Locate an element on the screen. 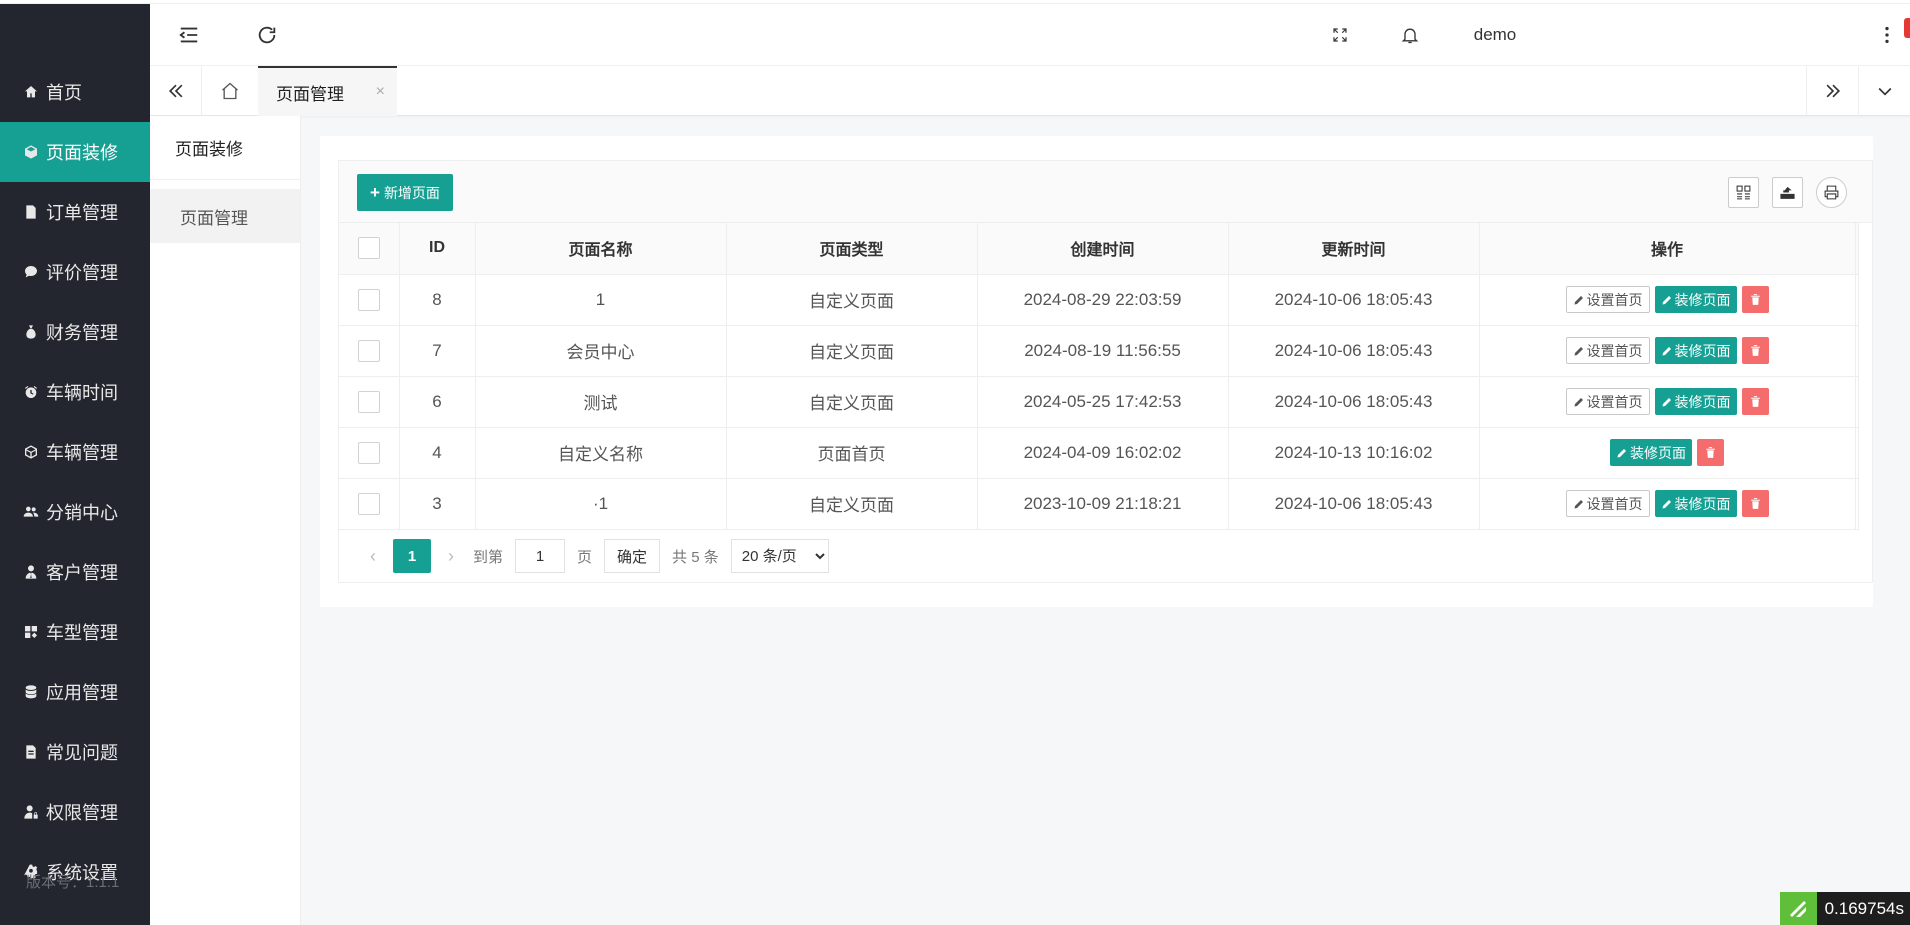  column-filter-button is located at coordinates (1743, 192).